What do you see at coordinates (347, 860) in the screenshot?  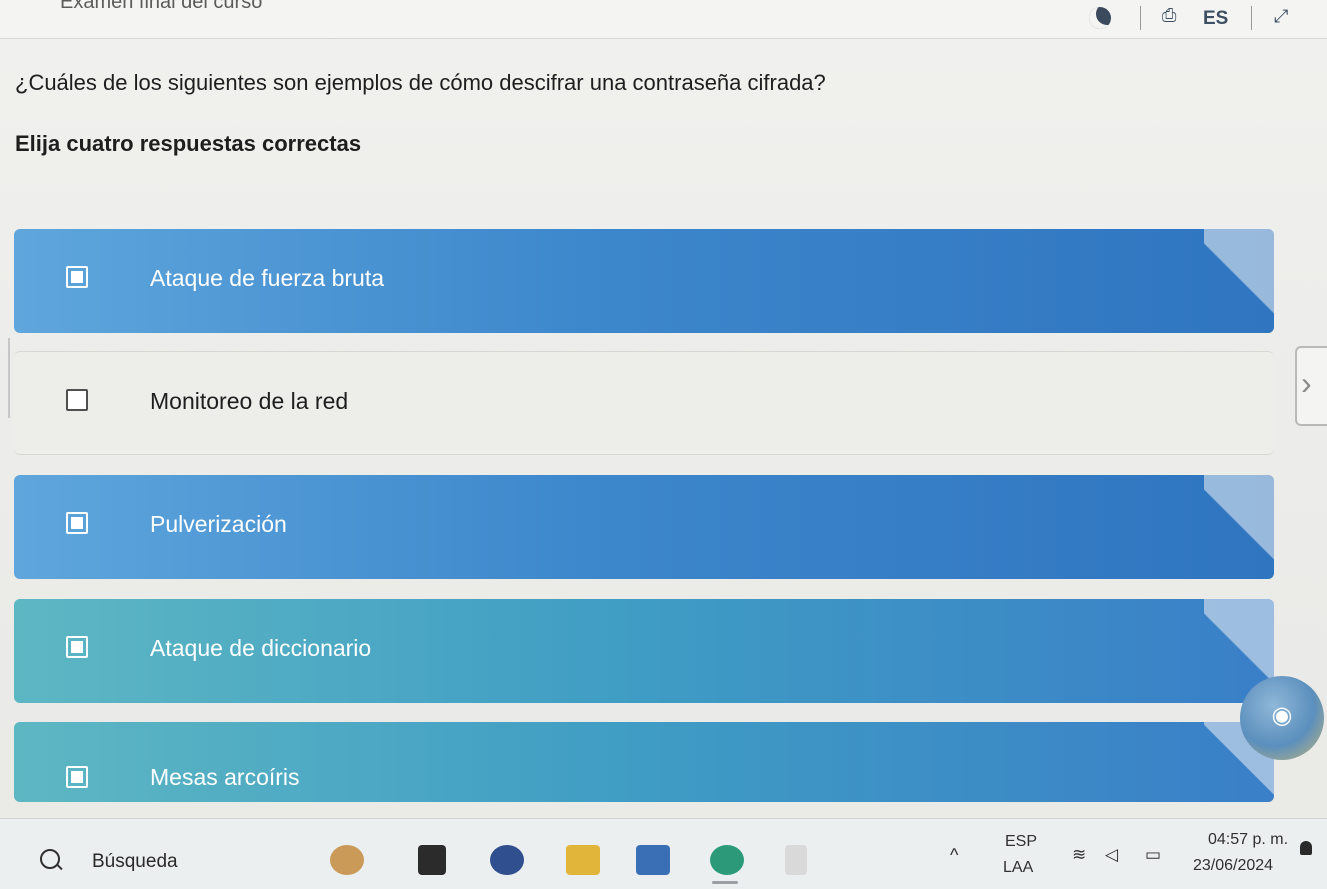 I see `widgets-icon` at bounding box center [347, 860].